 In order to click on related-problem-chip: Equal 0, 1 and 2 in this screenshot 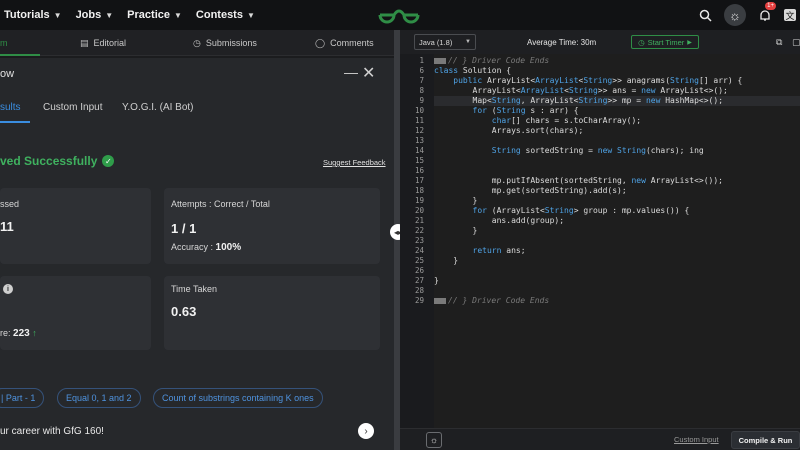, I will do `click(99, 398)`.